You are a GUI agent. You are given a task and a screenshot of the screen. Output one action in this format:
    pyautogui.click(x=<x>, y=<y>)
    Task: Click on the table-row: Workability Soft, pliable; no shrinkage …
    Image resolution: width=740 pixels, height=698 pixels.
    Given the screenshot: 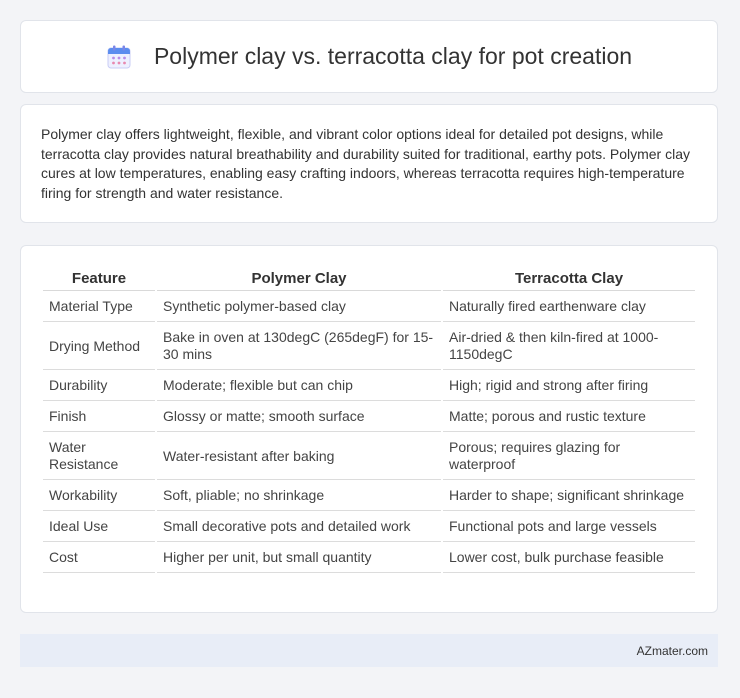 What is the action you would take?
    pyautogui.click(x=369, y=495)
    